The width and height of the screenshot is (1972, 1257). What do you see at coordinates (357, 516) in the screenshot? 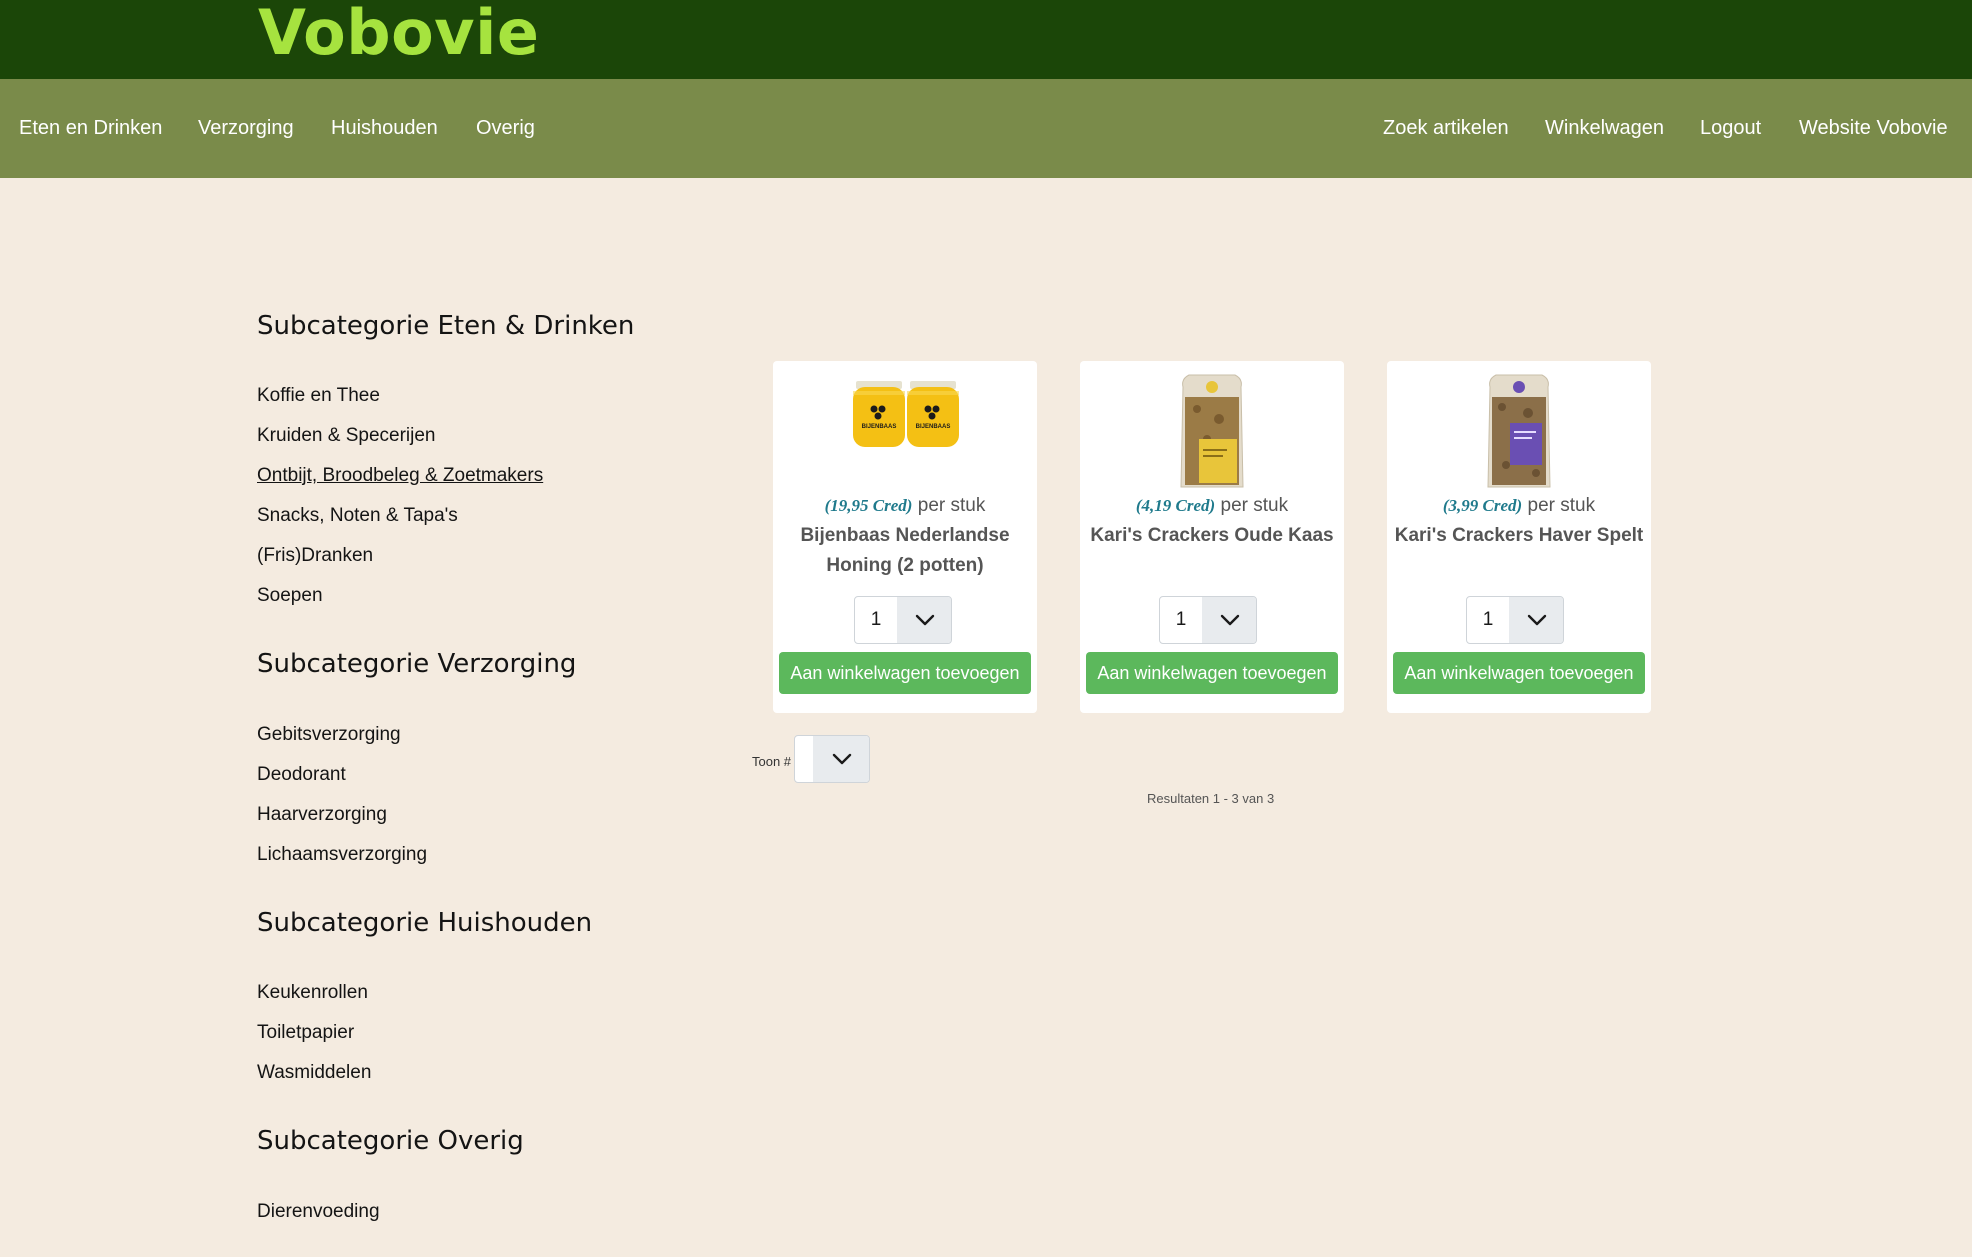
I see `sidebar-item-snacks-noten: Snacks, Noten & Tapa's` at bounding box center [357, 516].